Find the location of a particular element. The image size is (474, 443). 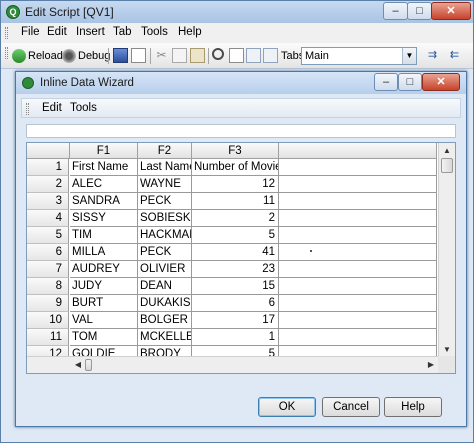

cell-edit-field is located at coordinates (241, 131).